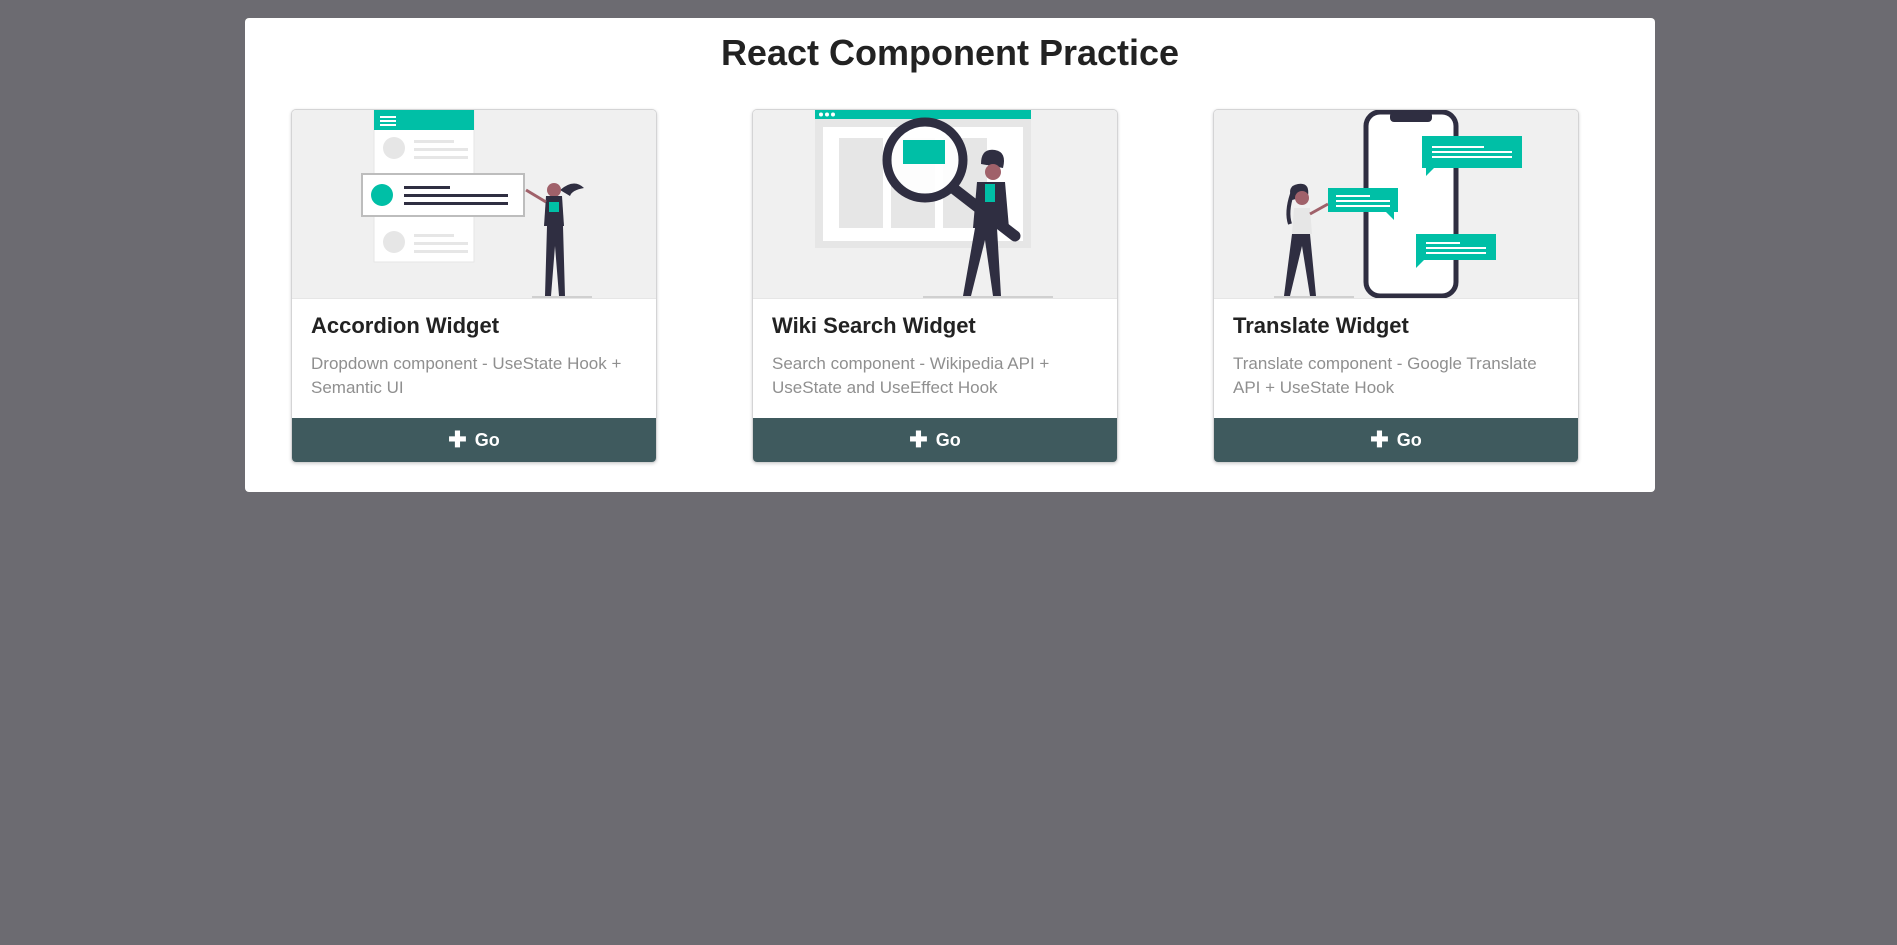 The height and width of the screenshot is (945, 1897). I want to click on accordion-go-button: ✚ Go, so click(474, 440).